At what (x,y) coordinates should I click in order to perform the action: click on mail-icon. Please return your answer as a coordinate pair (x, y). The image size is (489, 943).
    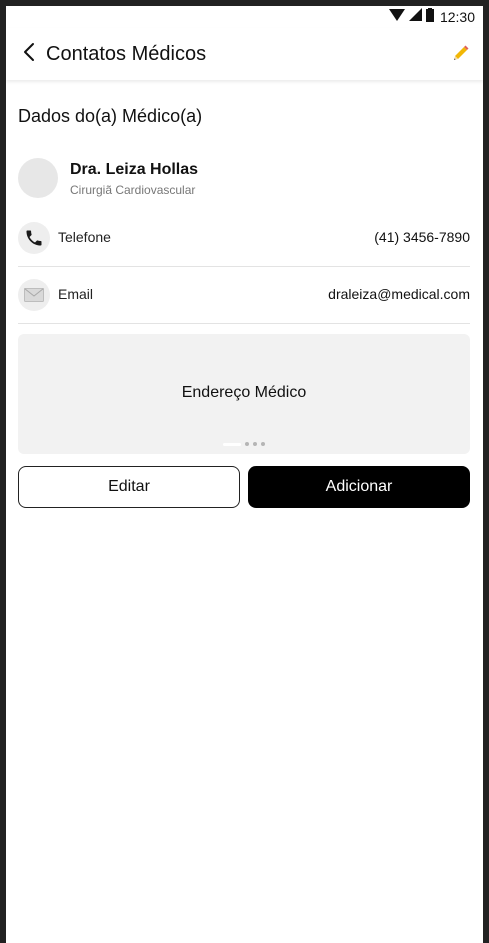
    Looking at the image, I should click on (34, 295).